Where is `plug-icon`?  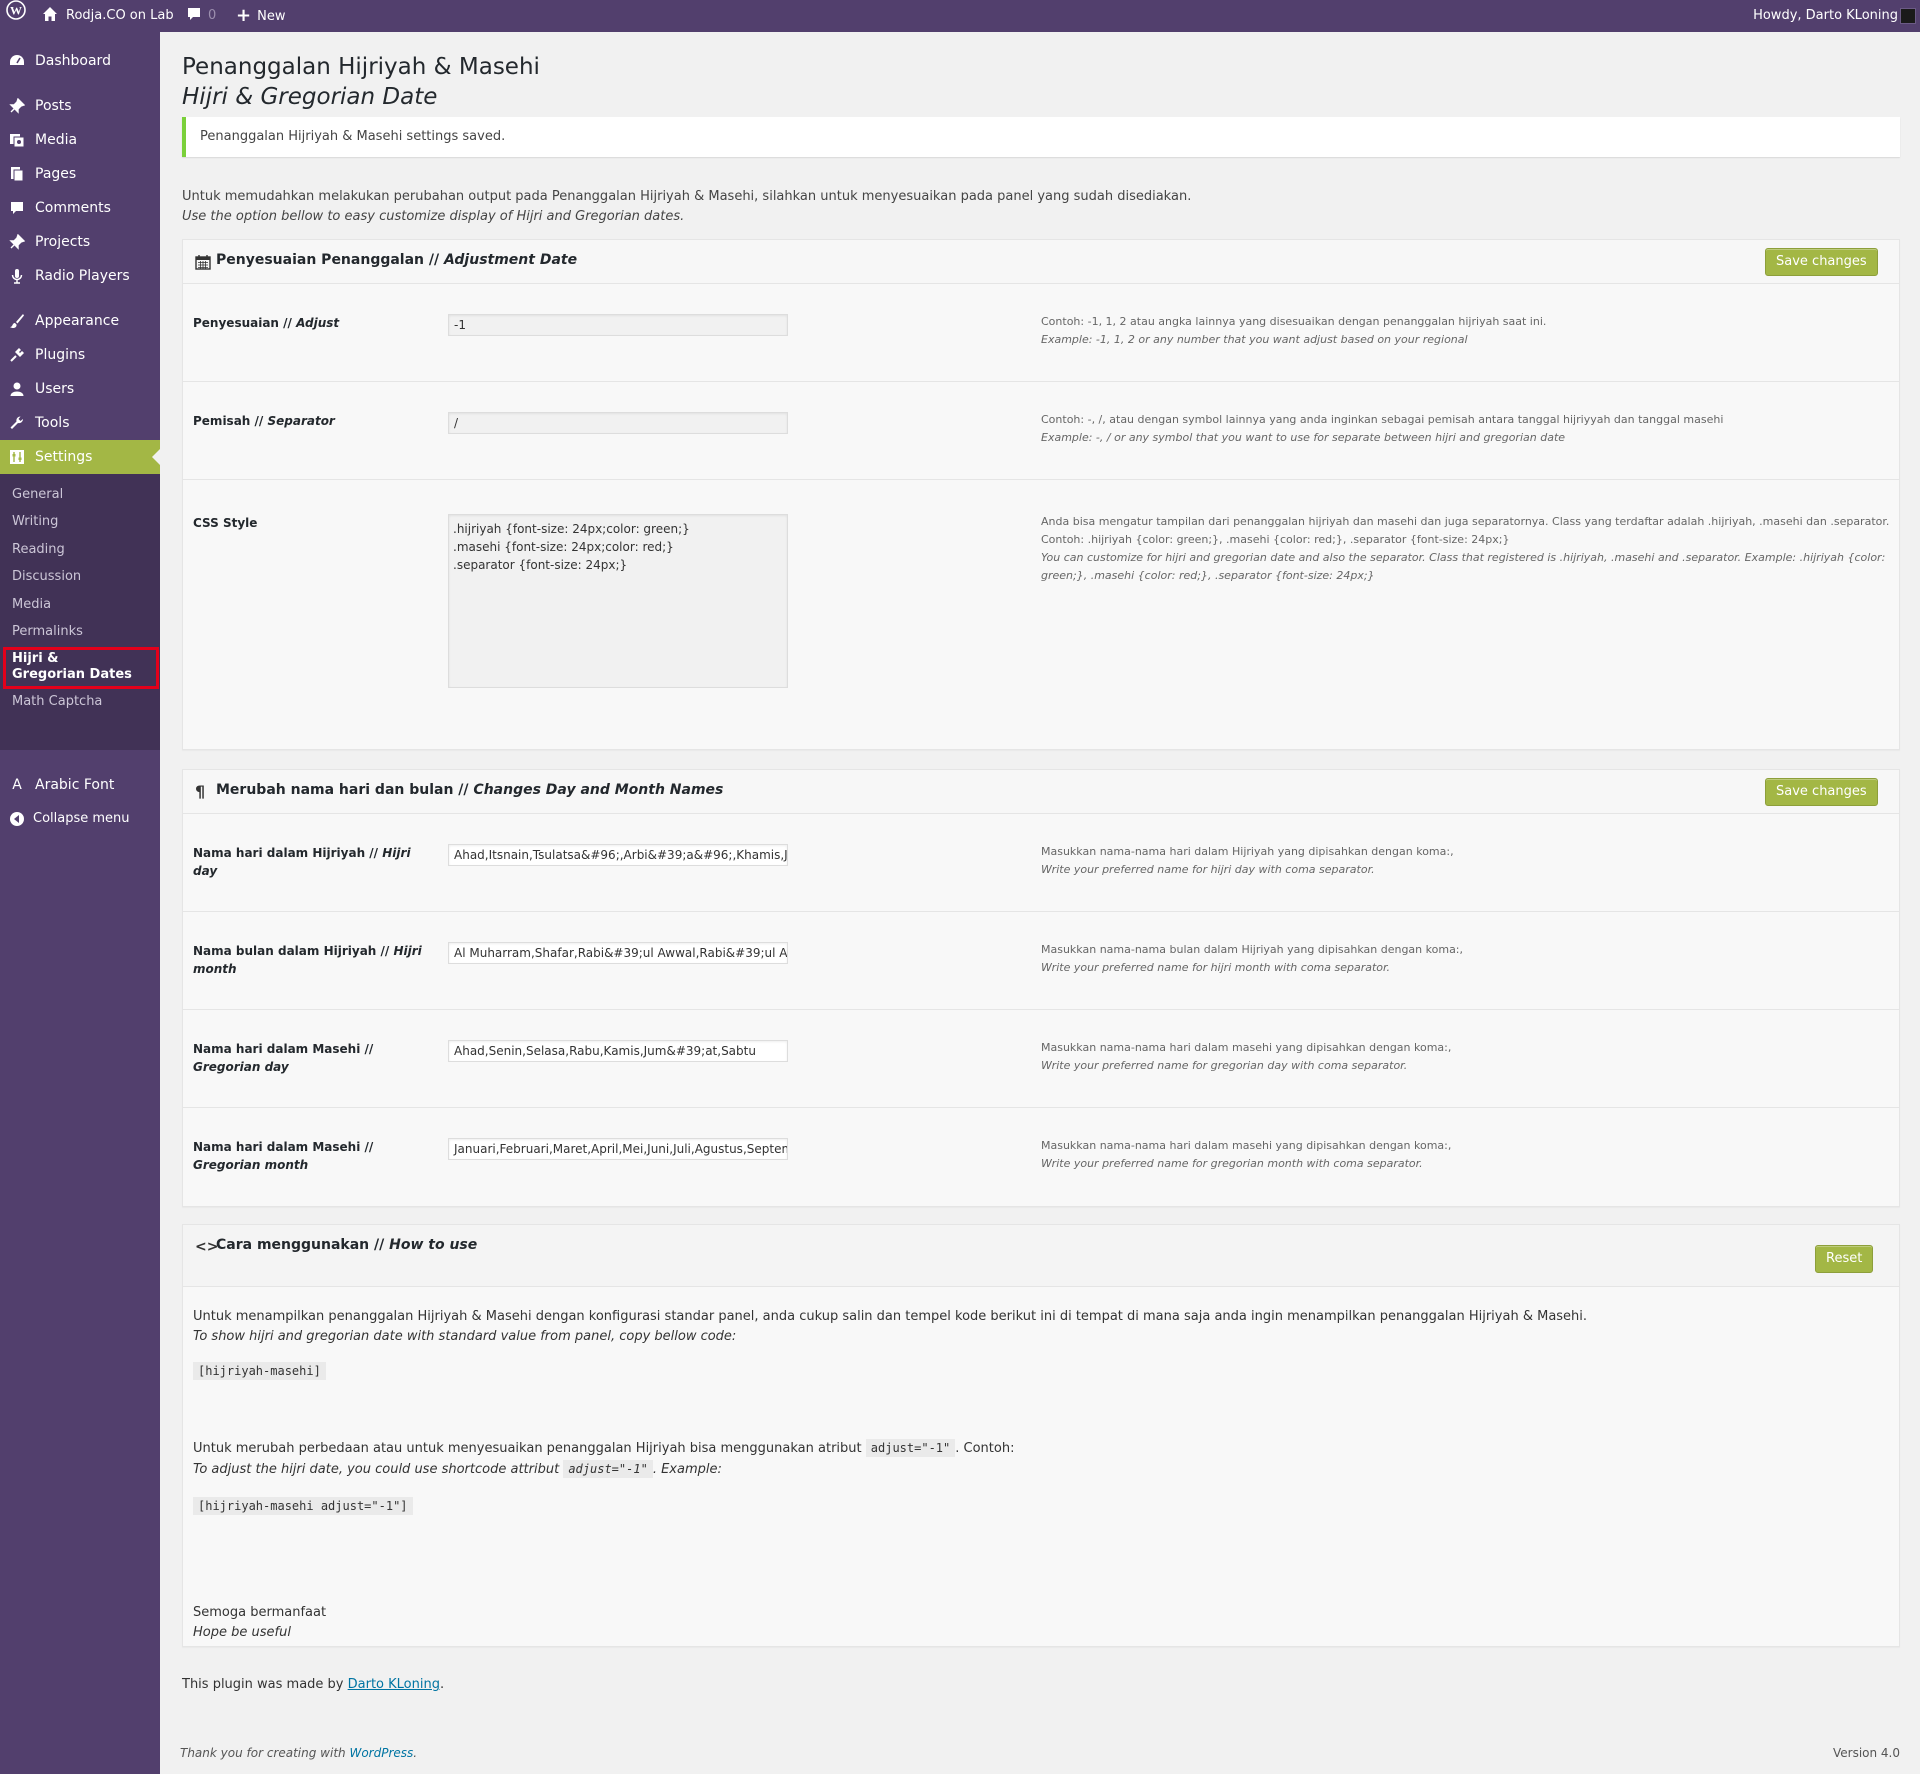 plug-icon is located at coordinates (17, 355).